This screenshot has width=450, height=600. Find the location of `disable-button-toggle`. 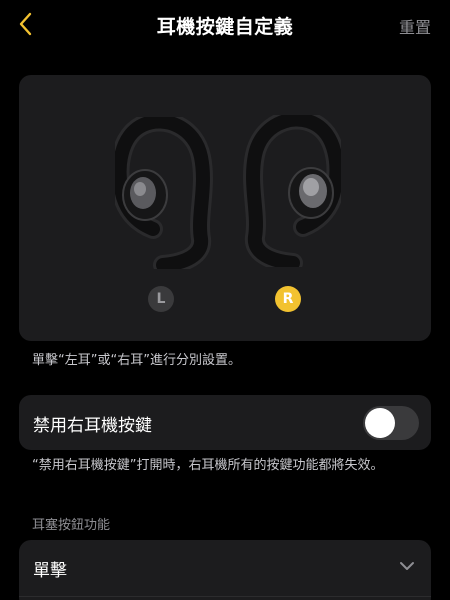

disable-button-toggle is located at coordinates (391, 423).